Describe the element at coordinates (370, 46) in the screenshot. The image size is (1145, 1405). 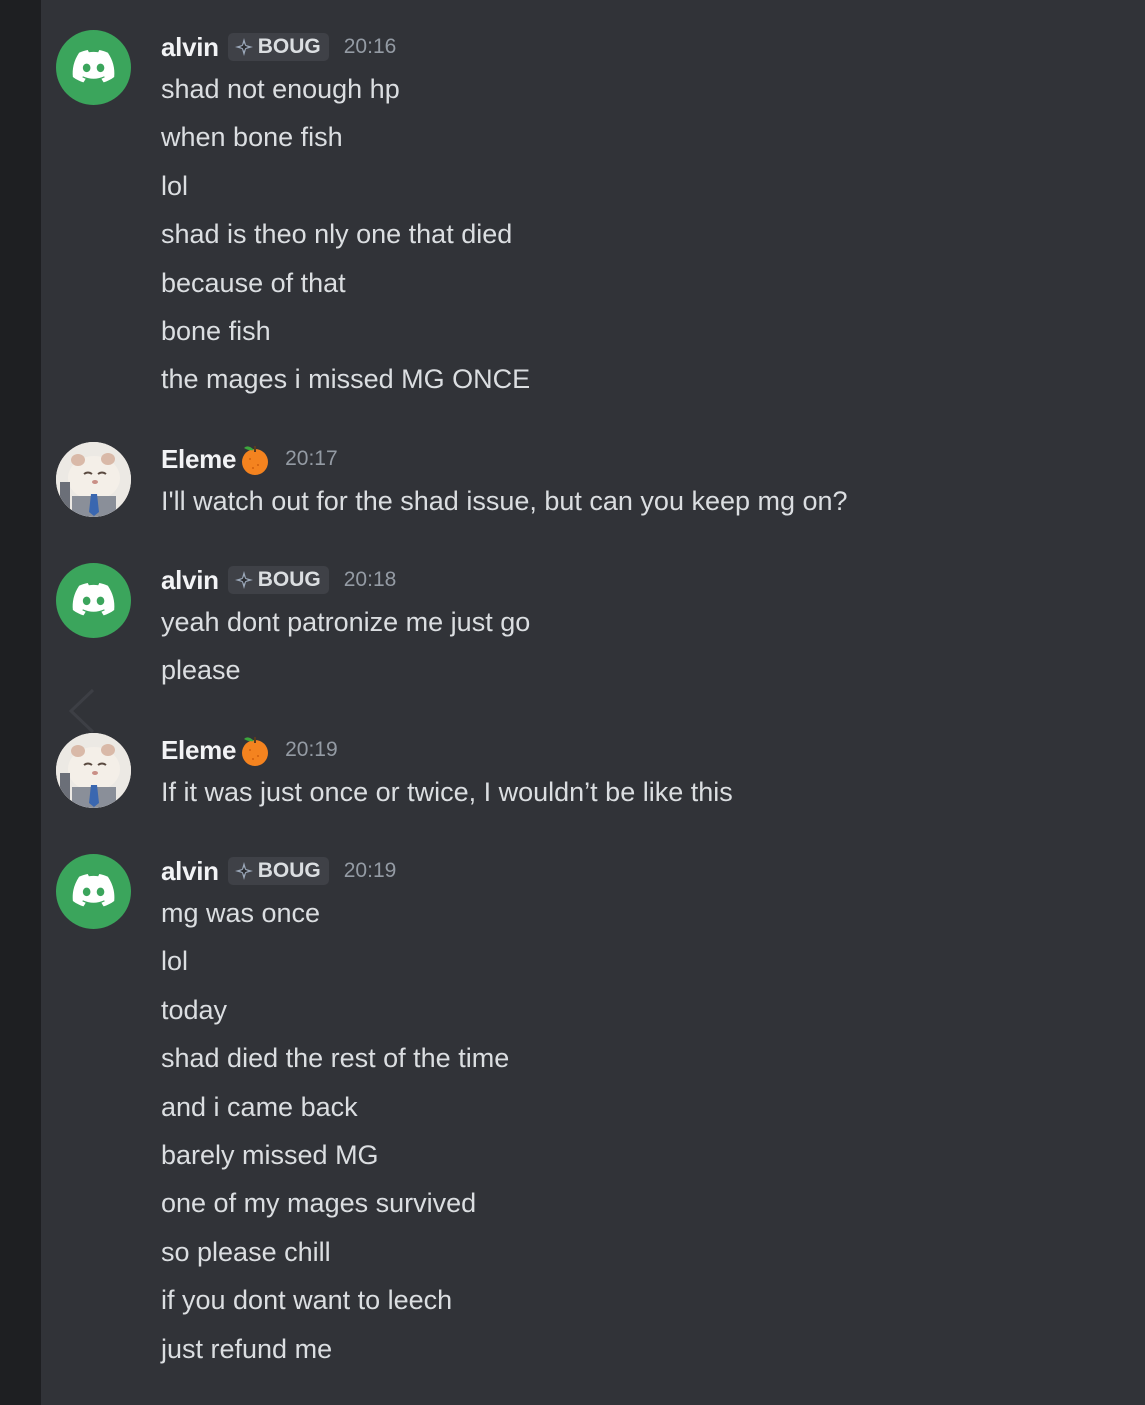
I see `timestamp: 20:16` at that location.